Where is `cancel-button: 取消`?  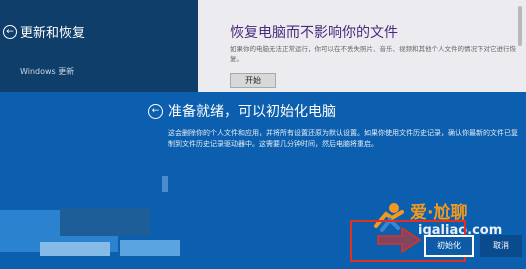
cancel-button: 取消 is located at coordinates (501, 246).